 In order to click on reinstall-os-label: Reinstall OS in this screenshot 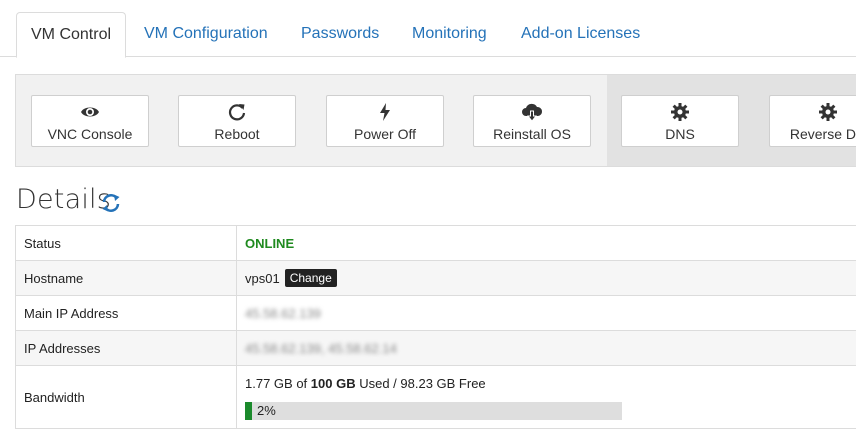, I will do `click(532, 134)`.